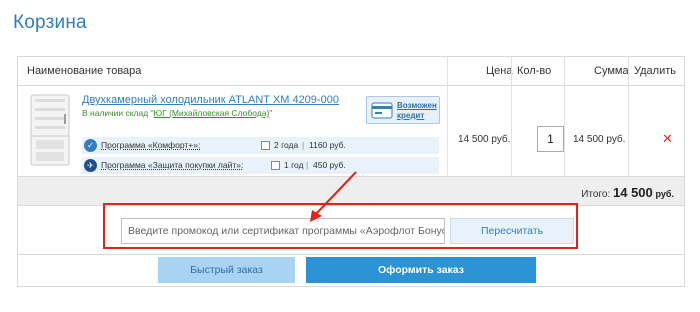  I want to click on header-remove: Удалить, so click(655, 71).